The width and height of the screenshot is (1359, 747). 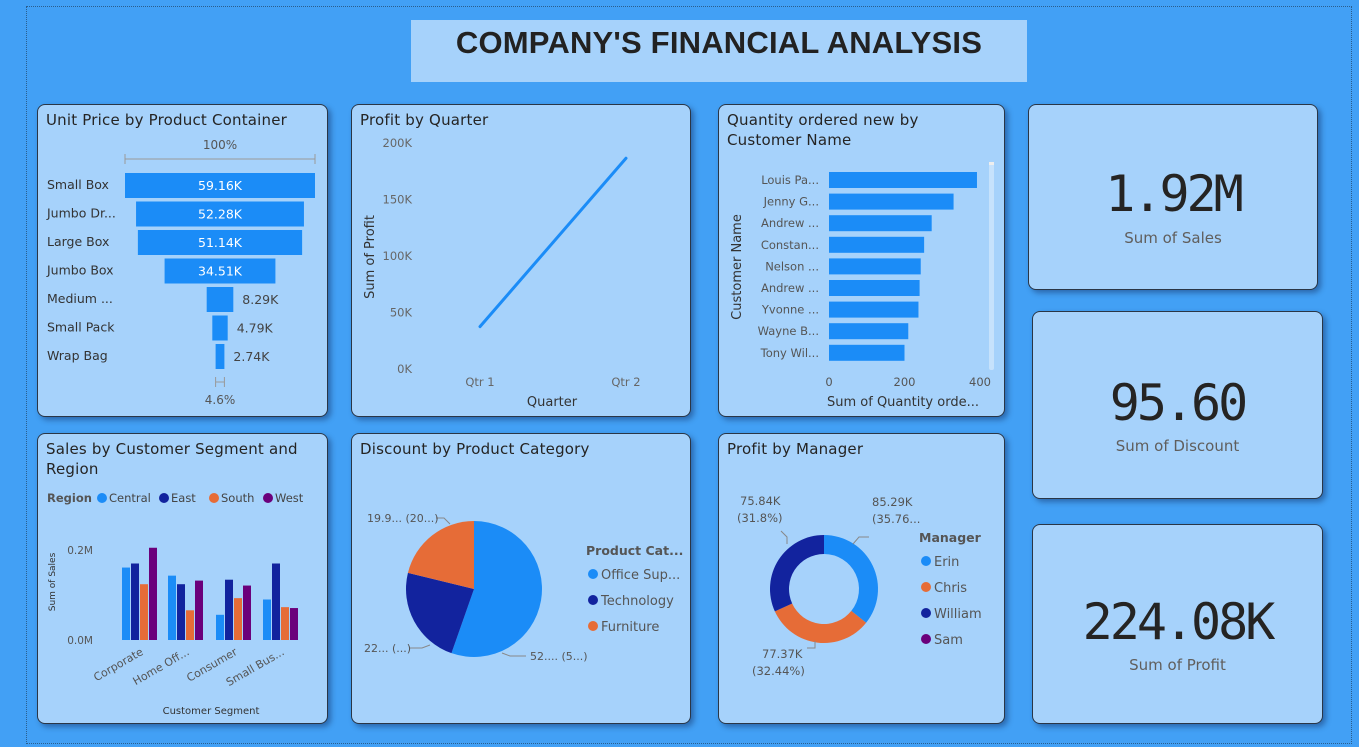 I want to click on kpi-value: 224.08K, so click(x=1179, y=622).